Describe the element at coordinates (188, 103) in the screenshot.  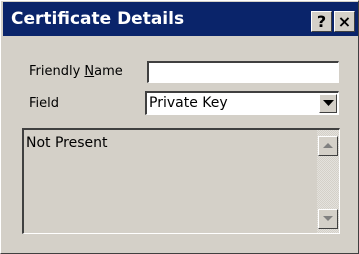
I see `field-dropdown-value: Private Key` at that location.